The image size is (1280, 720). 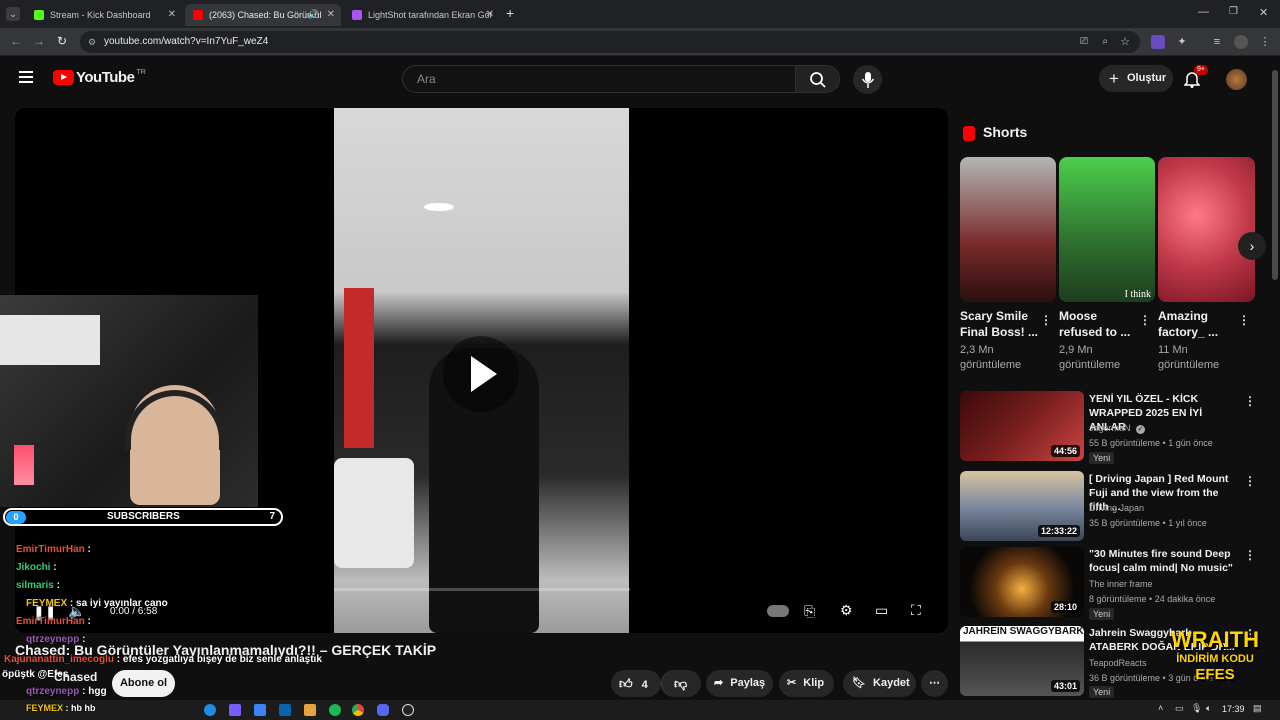 What do you see at coordinates (383, 710) in the screenshot?
I see `discord-icon` at bounding box center [383, 710].